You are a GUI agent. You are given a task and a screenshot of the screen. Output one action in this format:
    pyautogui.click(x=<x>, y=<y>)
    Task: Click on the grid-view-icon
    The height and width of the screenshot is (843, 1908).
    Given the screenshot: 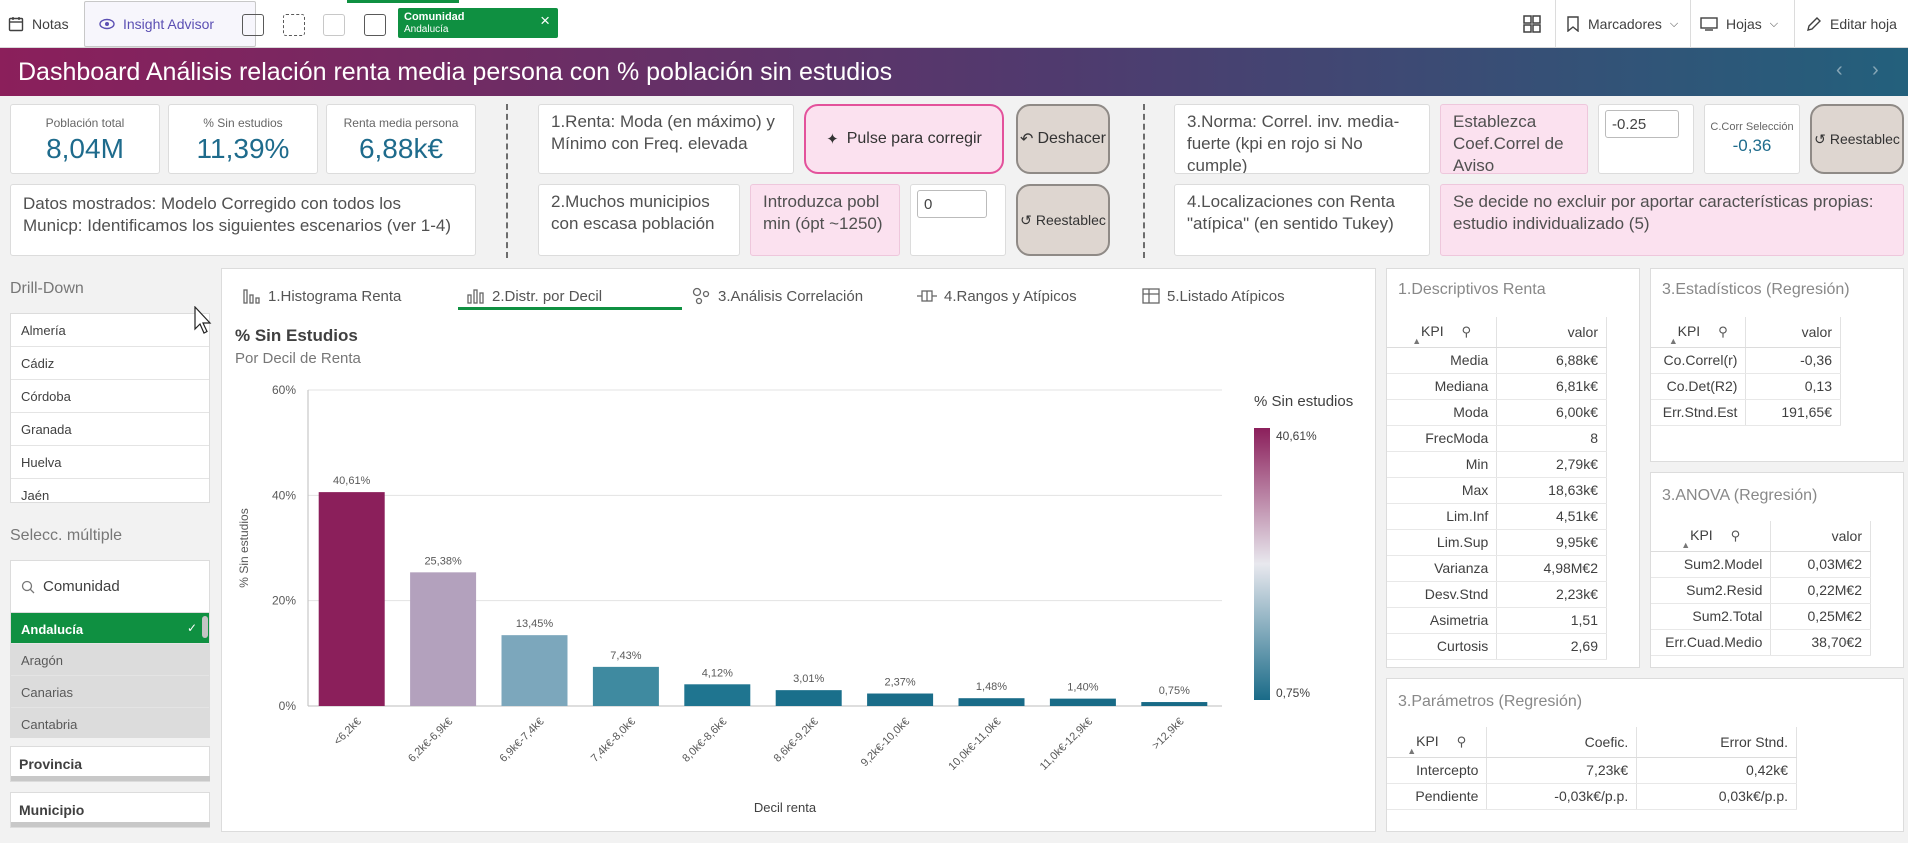 What is the action you would take?
    pyautogui.click(x=1532, y=26)
    